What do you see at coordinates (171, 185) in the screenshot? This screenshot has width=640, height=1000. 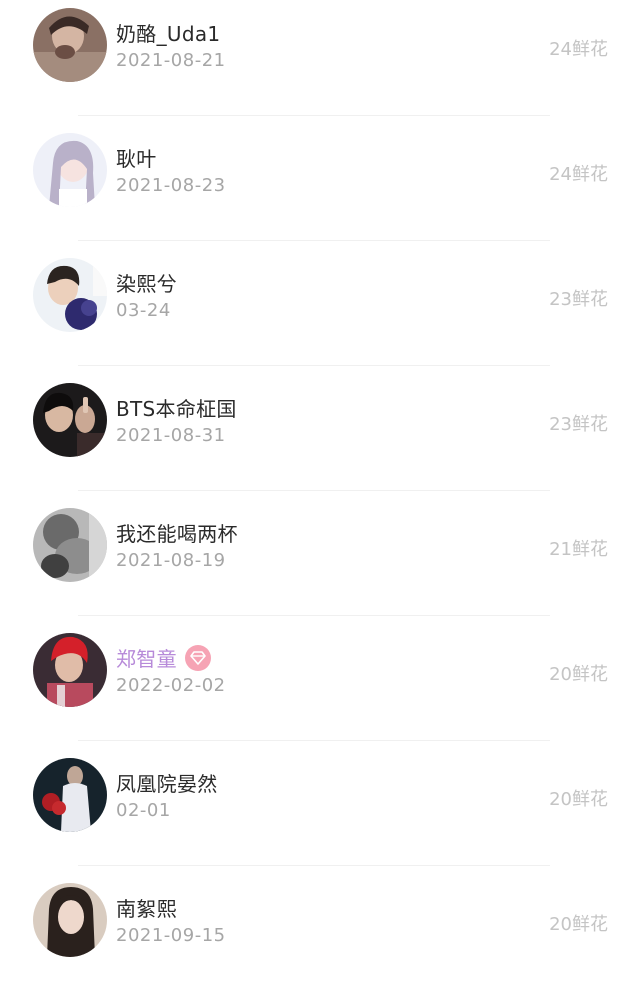 I see `date-label: 2021-08-23` at bounding box center [171, 185].